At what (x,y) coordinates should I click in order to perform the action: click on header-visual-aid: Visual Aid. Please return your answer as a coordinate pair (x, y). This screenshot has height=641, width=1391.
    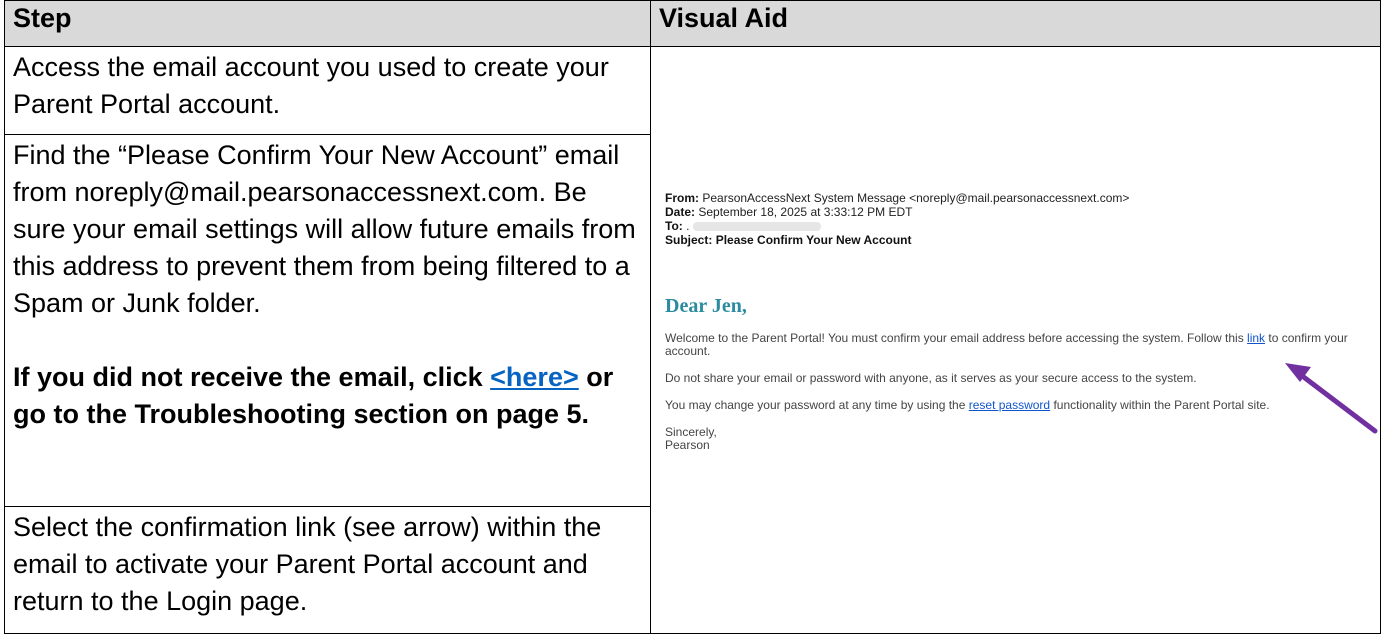
    Looking at the image, I should click on (1015, 23).